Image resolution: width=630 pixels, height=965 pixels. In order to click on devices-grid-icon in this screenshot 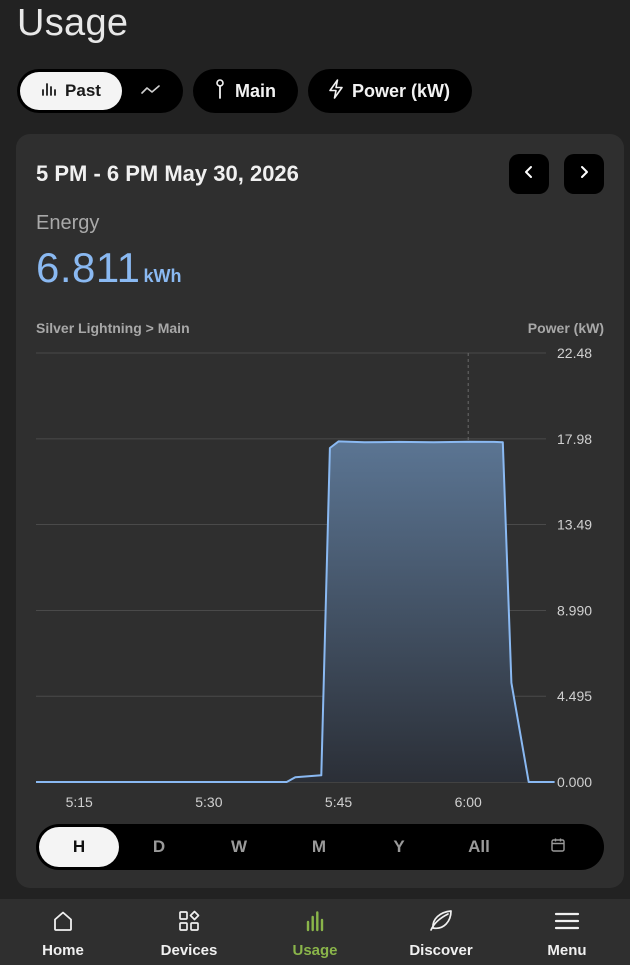, I will do `click(189, 923)`.